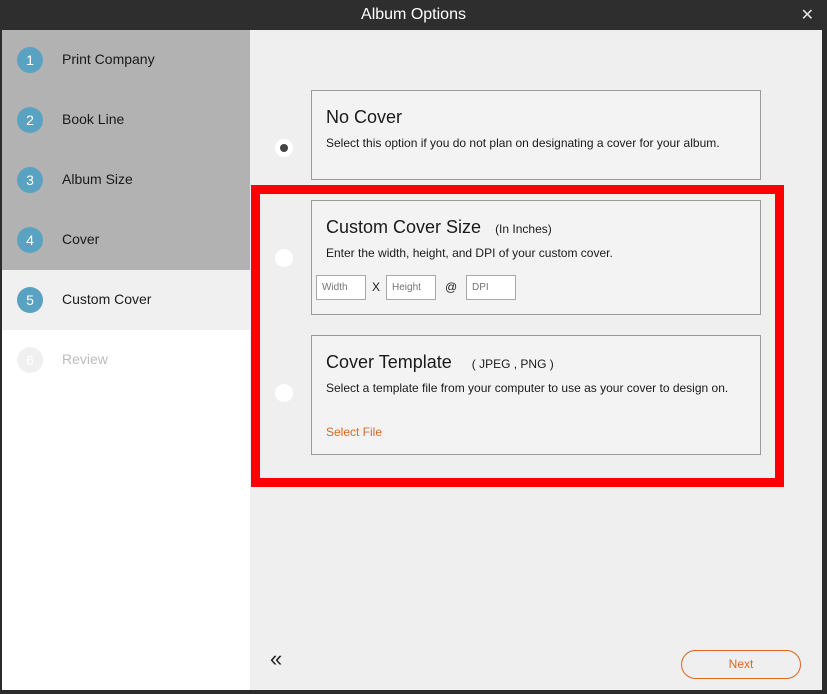  Describe the element at coordinates (30, 240) in the screenshot. I see `step-number: 4` at that location.